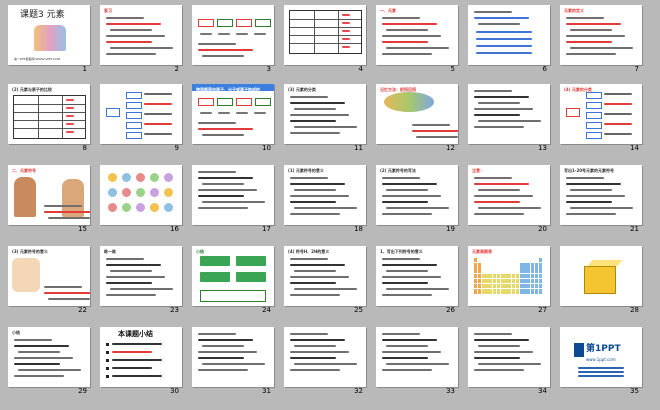  I want to click on slide-thumbnail-9: 9, so click(141, 118).